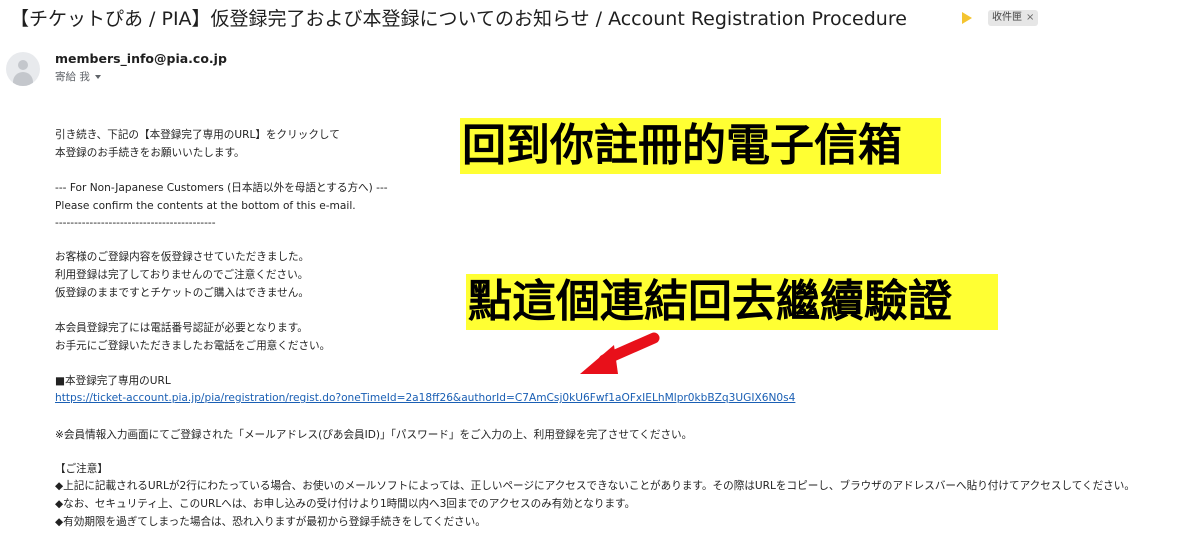 This screenshot has width=1194, height=548. I want to click on url-heading: ■本登録完了専用のURL, so click(113, 381).